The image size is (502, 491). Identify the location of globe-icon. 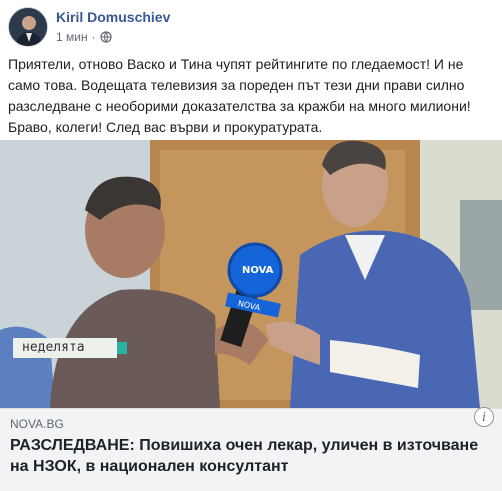
(105, 37).